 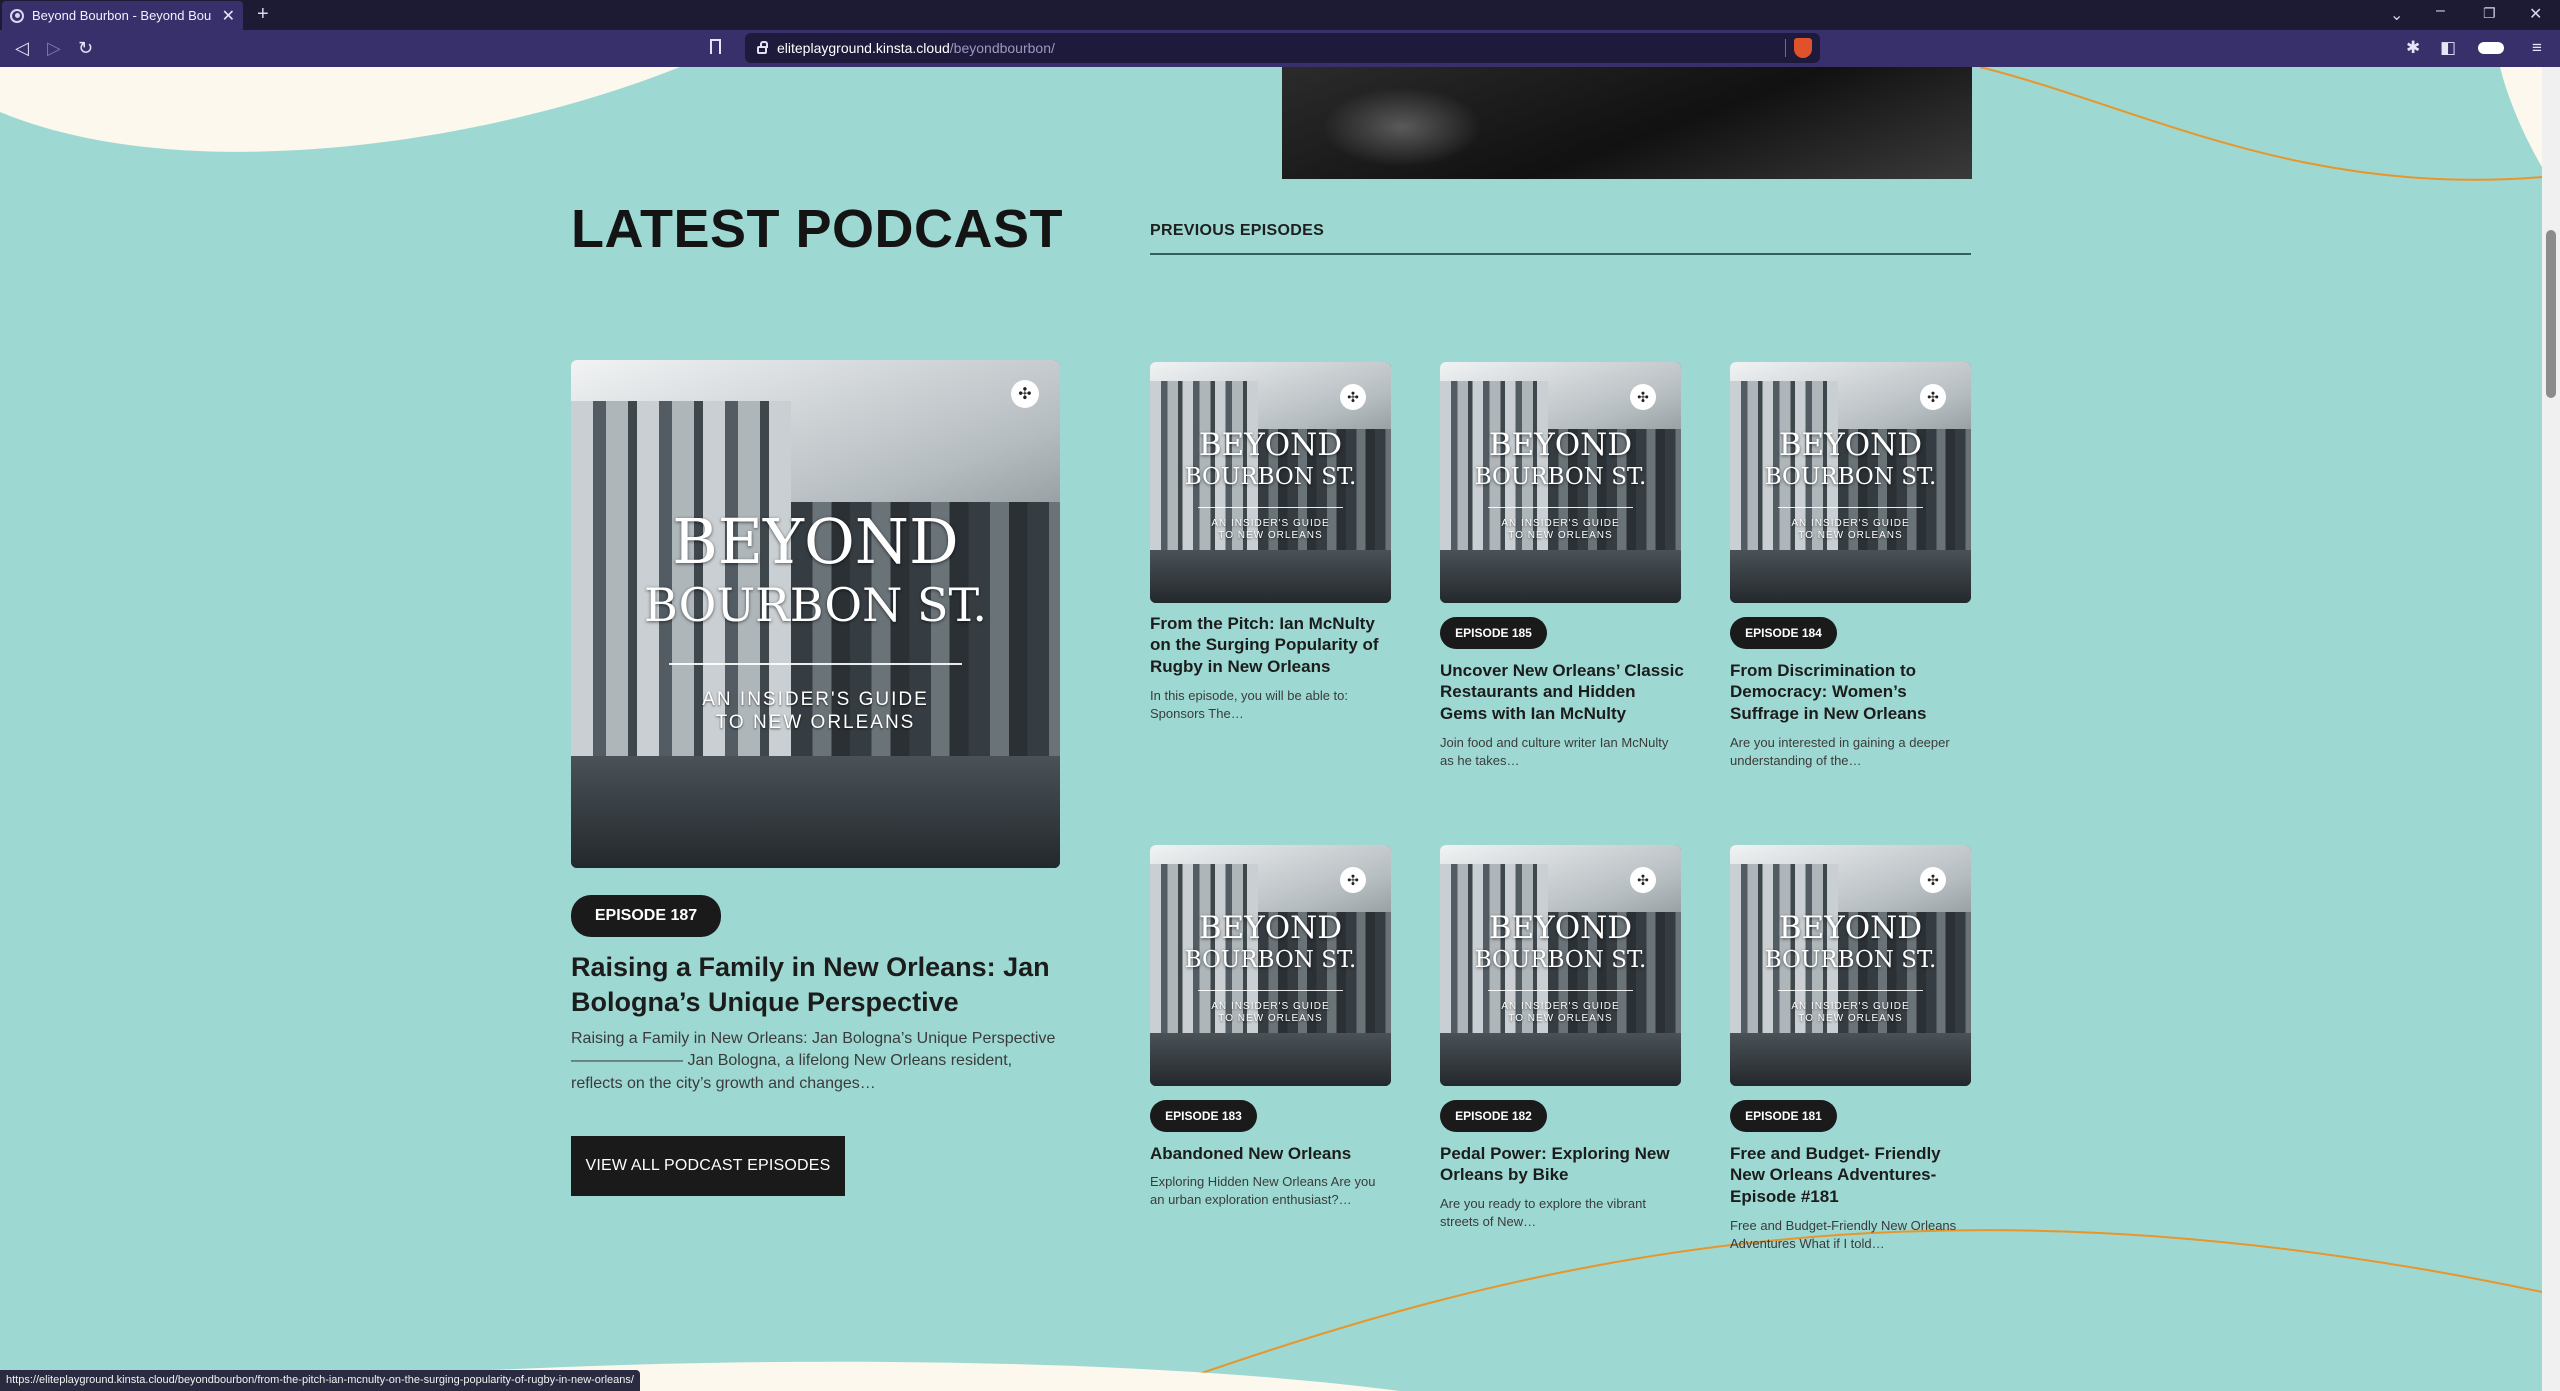 What do you see at coordinates (1783, 633) in the screenshot?
I see `episode-badge: EPISODE 184` at bounding box center [1783, 633].